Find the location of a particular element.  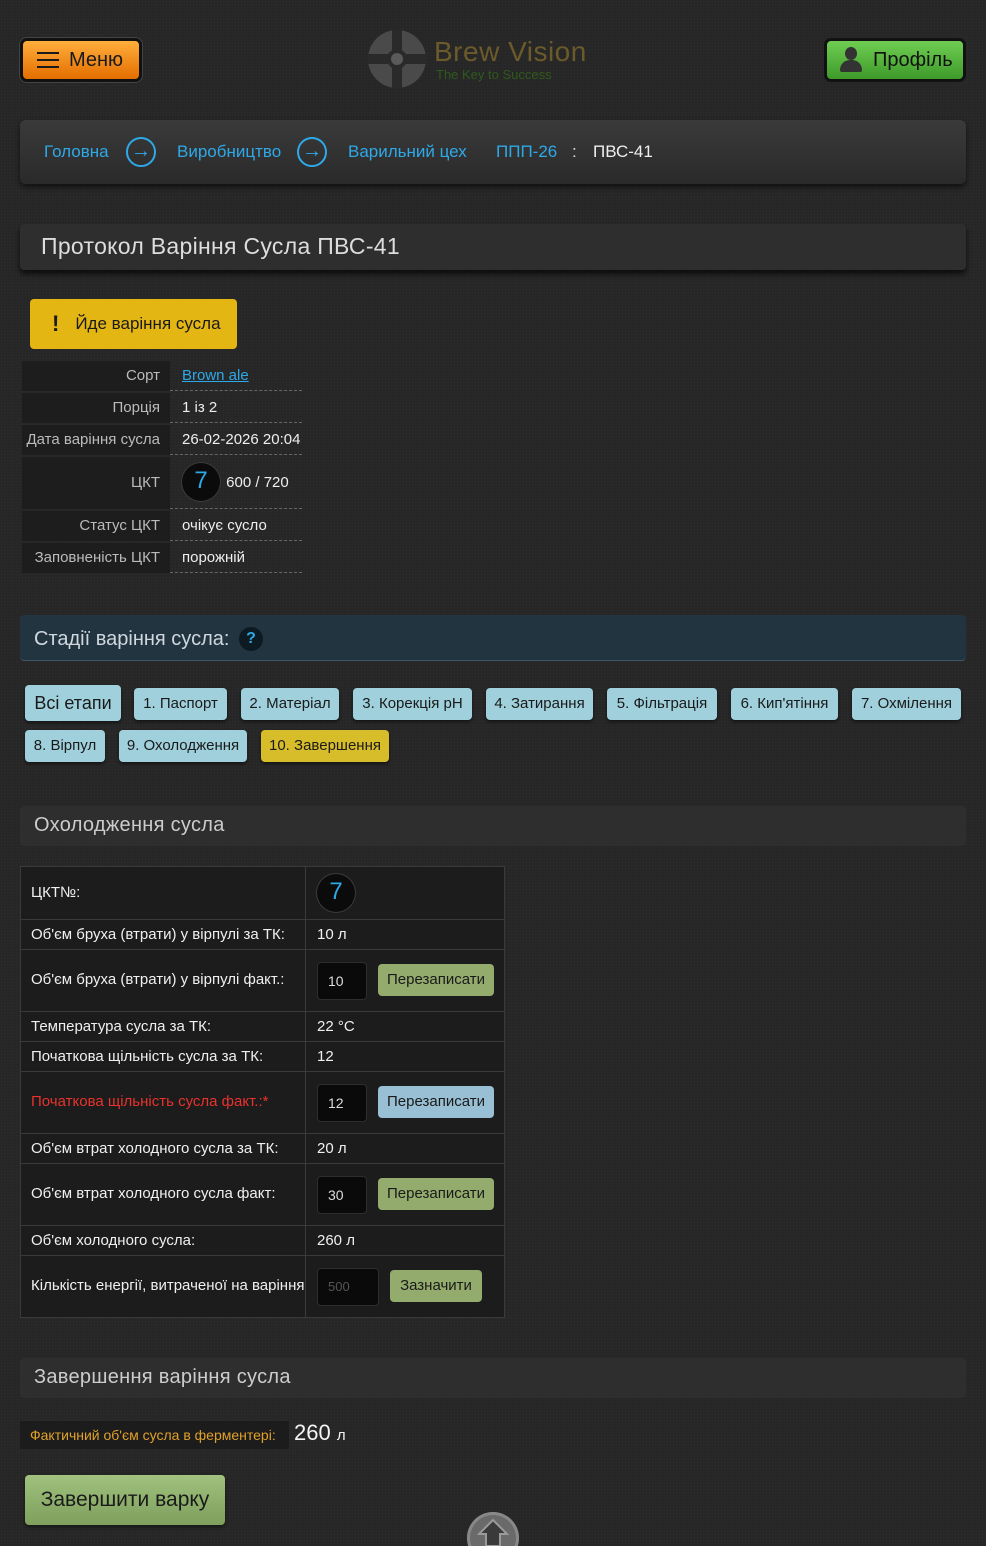

stages-header: Стадії варіння сусла: ? is located at coordinates (493, 638).